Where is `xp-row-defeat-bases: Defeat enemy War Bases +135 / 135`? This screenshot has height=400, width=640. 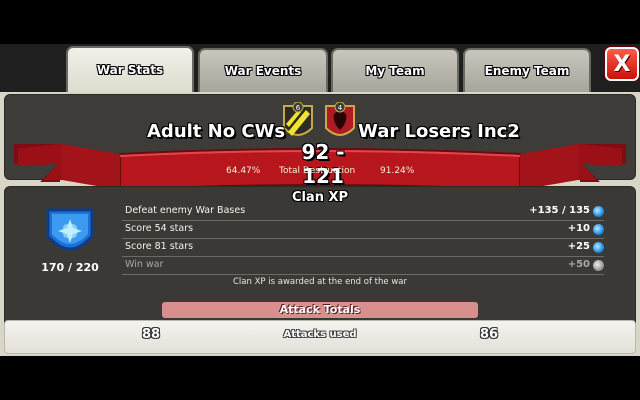 xp-row-defeat-bases: Defeat enemy War Bases +135 / 135 is located at coordinates (363, 212).